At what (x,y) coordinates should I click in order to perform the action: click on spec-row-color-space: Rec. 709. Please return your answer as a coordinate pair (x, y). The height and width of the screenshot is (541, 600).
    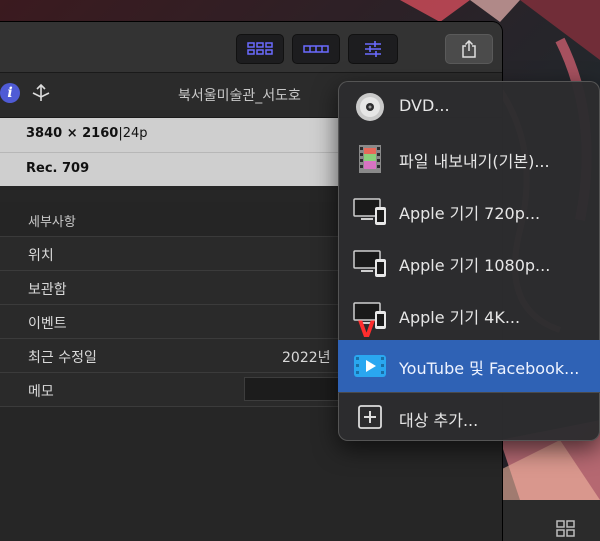
    Looking at the image, I should click on (170, 169).